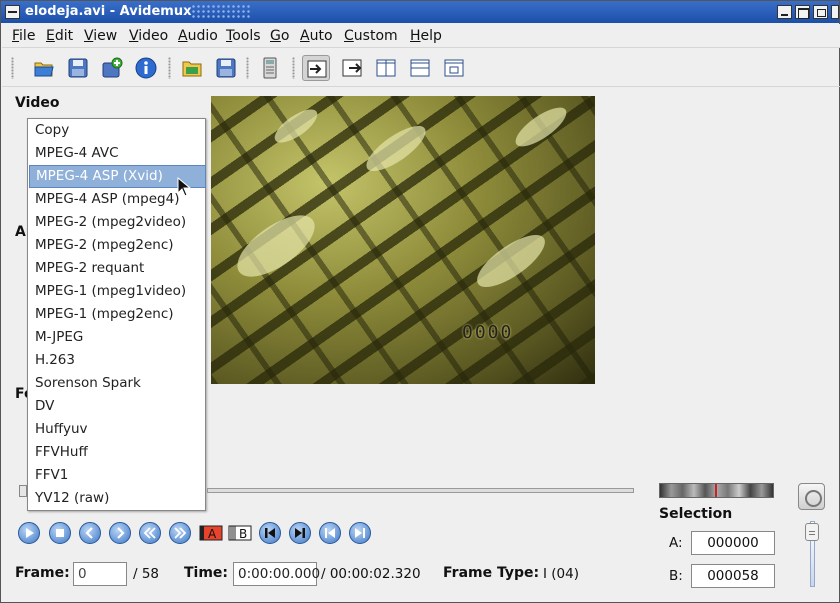 The width and height of the screenshot is (840, 603). Describe the element at coordinates (221, 12) in the screenshot. I see `titlebar-pattern` at that location.